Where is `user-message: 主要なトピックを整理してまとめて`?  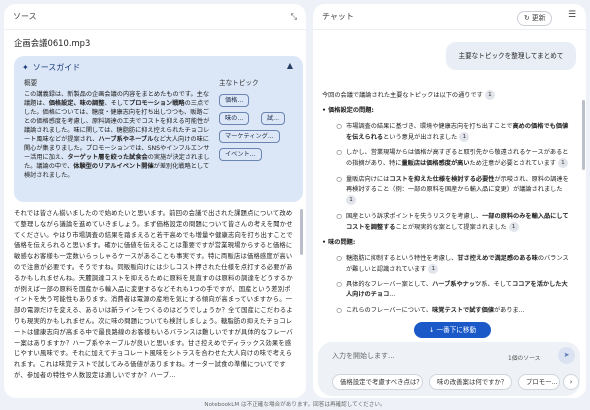
user-message: 主要なトピックを整理してまとめて is located at coordinates (511, 56).